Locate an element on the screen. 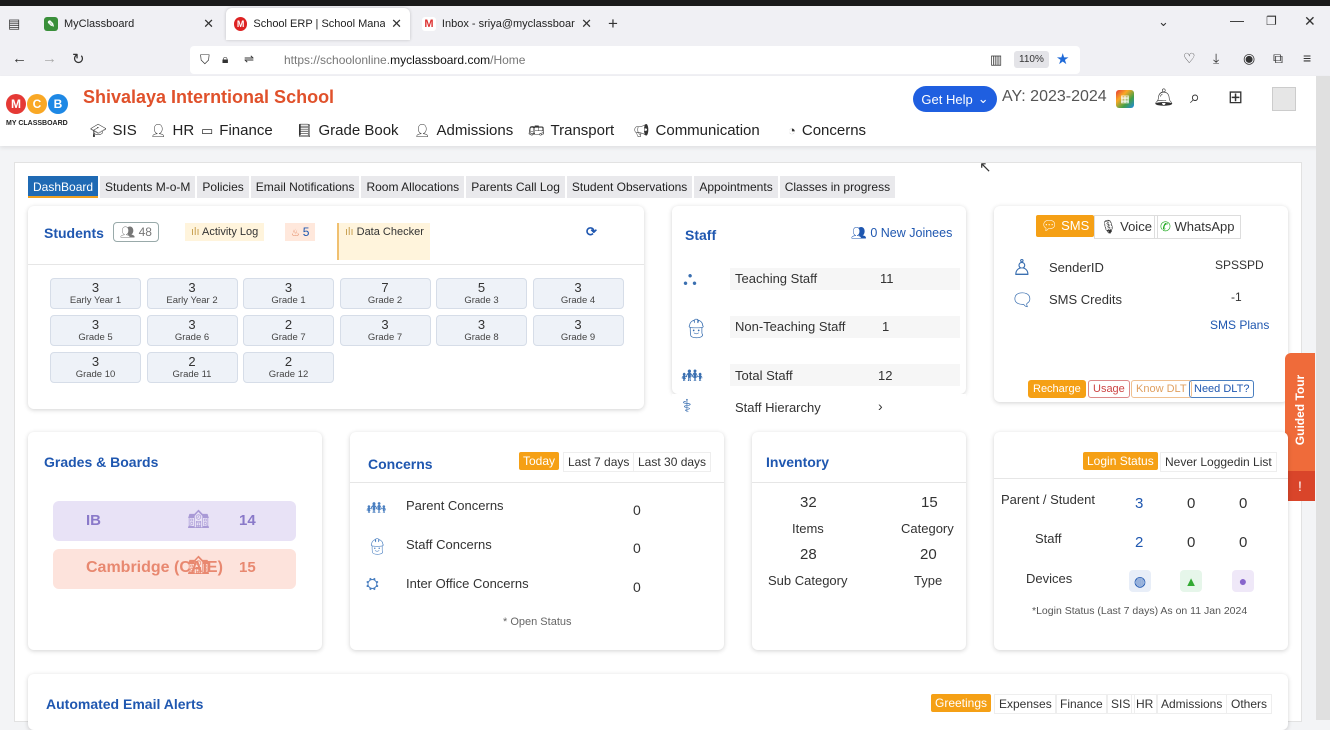 The height and width of the screenshot is (730, 1330). email-tab-expenses: Expenses is located at coordinates (1025, 704).